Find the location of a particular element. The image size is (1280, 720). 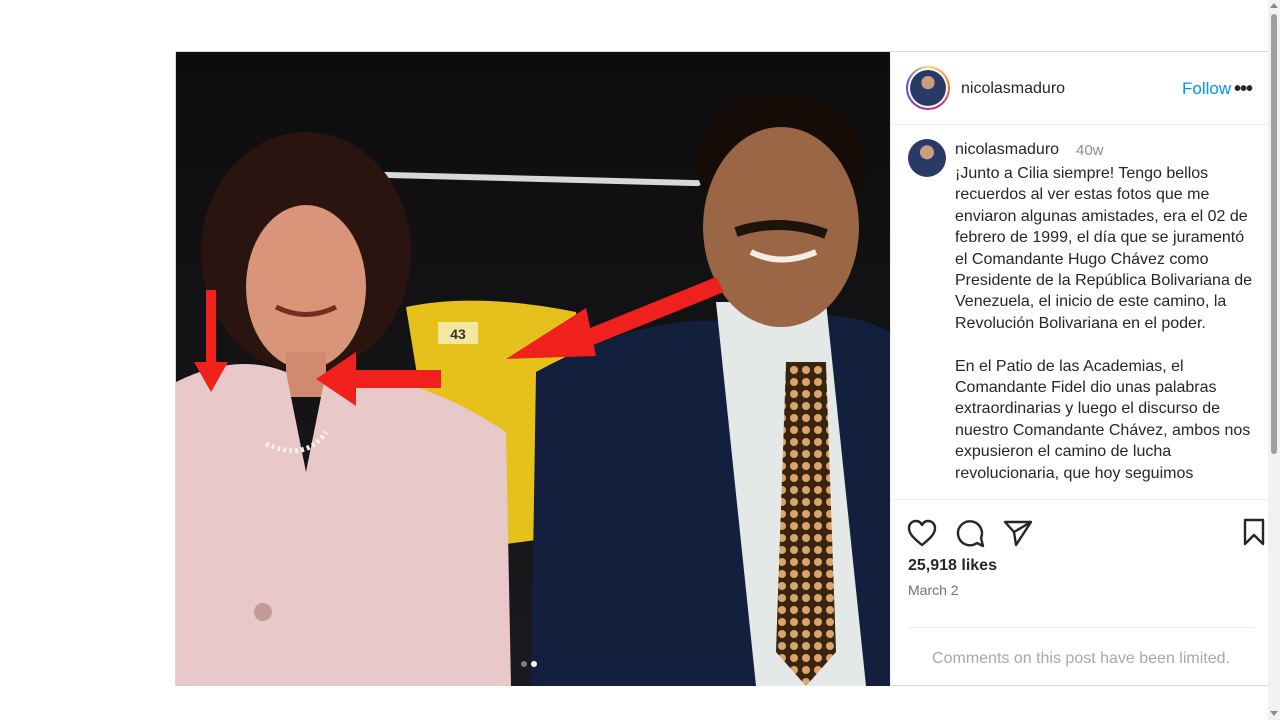

scroll-down-icon is located at coordinates (1274, 713).